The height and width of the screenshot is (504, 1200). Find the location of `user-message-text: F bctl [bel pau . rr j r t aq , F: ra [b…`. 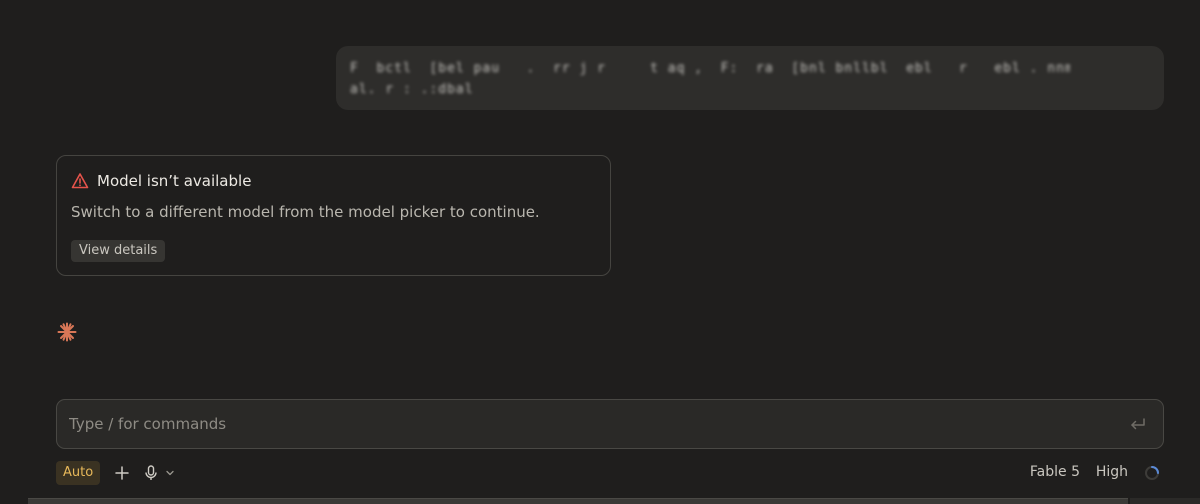

user-message-text: F bctl [bel pau . rr j r t aq , F: ra [b… is located at coordinates (710, 79).